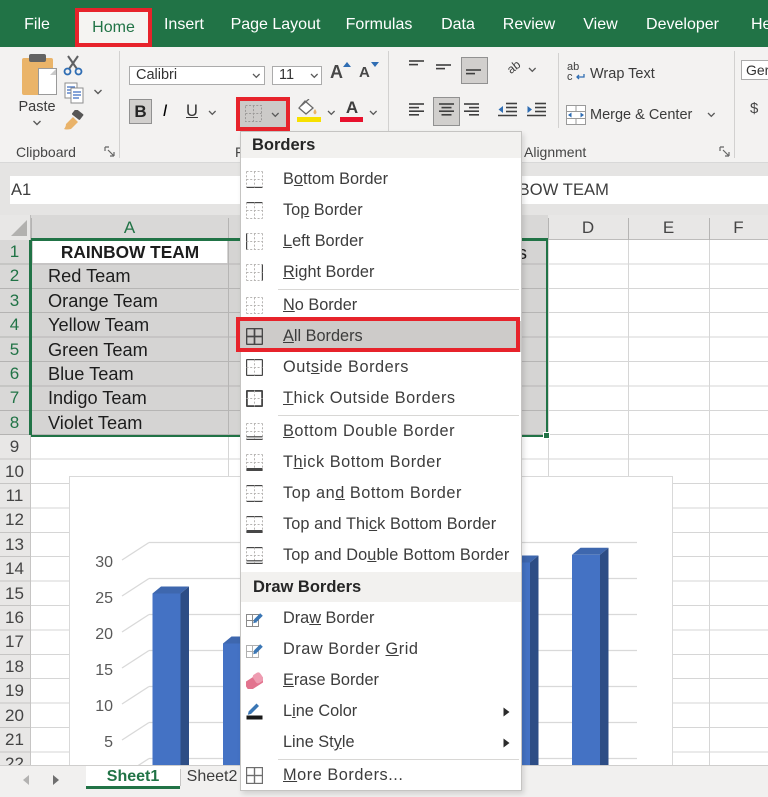 Image resolution: width=768 pixels, height=797 pixels. I want to click on svg-text: 20, so click(104, 634).